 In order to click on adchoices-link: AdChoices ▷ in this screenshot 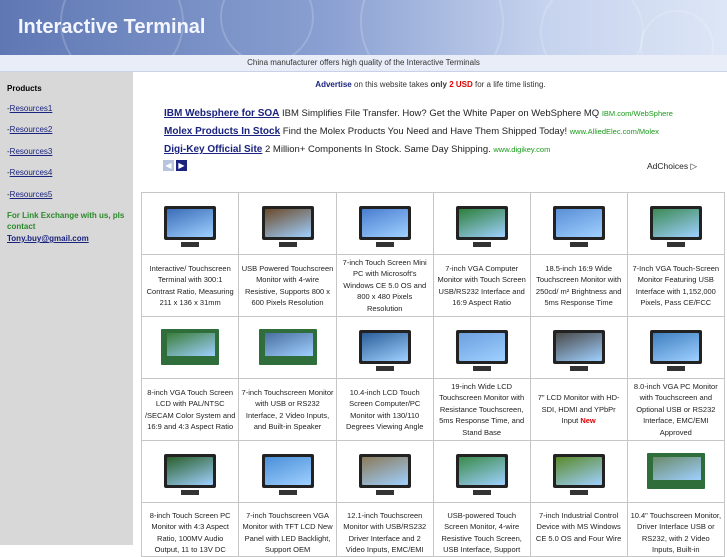, I will do `click(672, 166)`.